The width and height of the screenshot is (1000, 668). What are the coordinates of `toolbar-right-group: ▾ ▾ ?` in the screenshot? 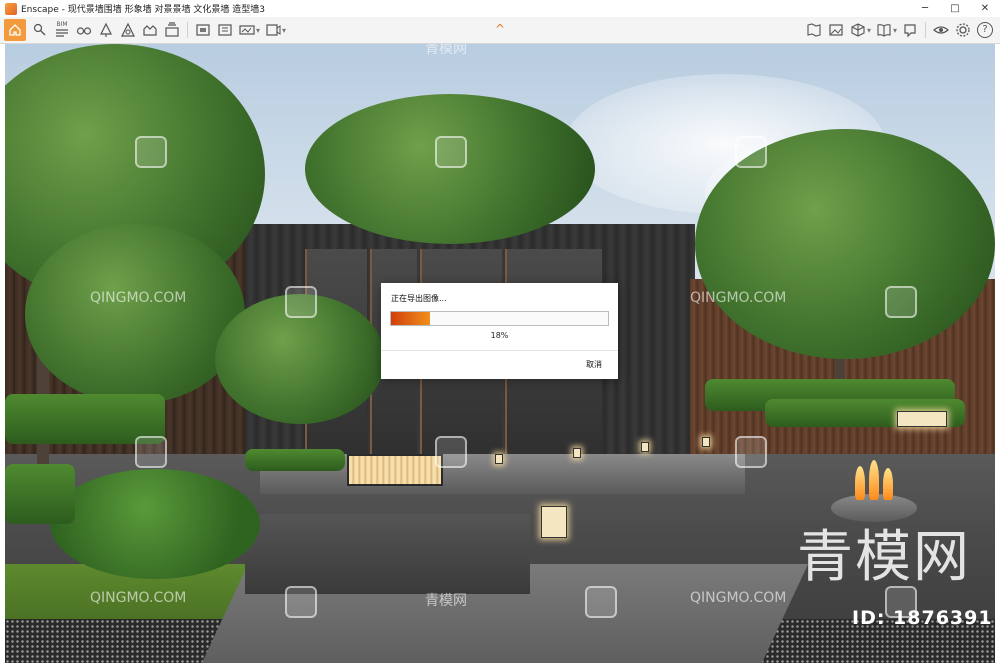 It's located at (899, 30).